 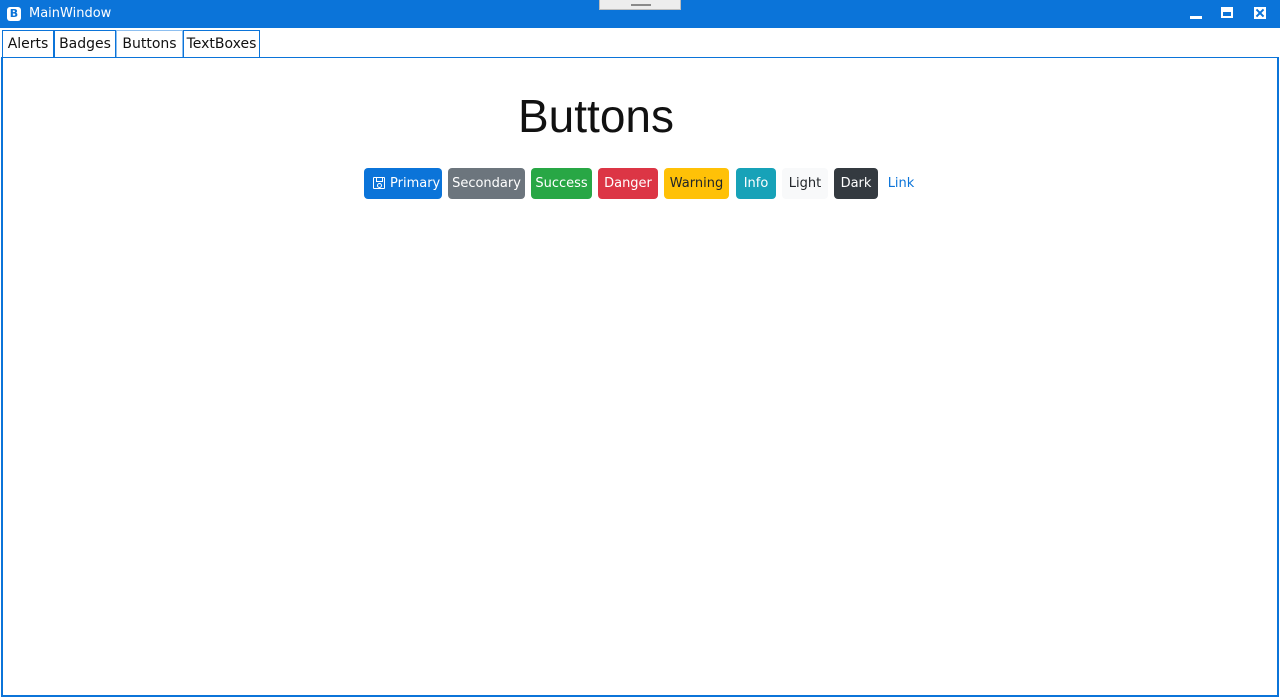 I want to click on success-button: Success, so click(x=561, y=183).